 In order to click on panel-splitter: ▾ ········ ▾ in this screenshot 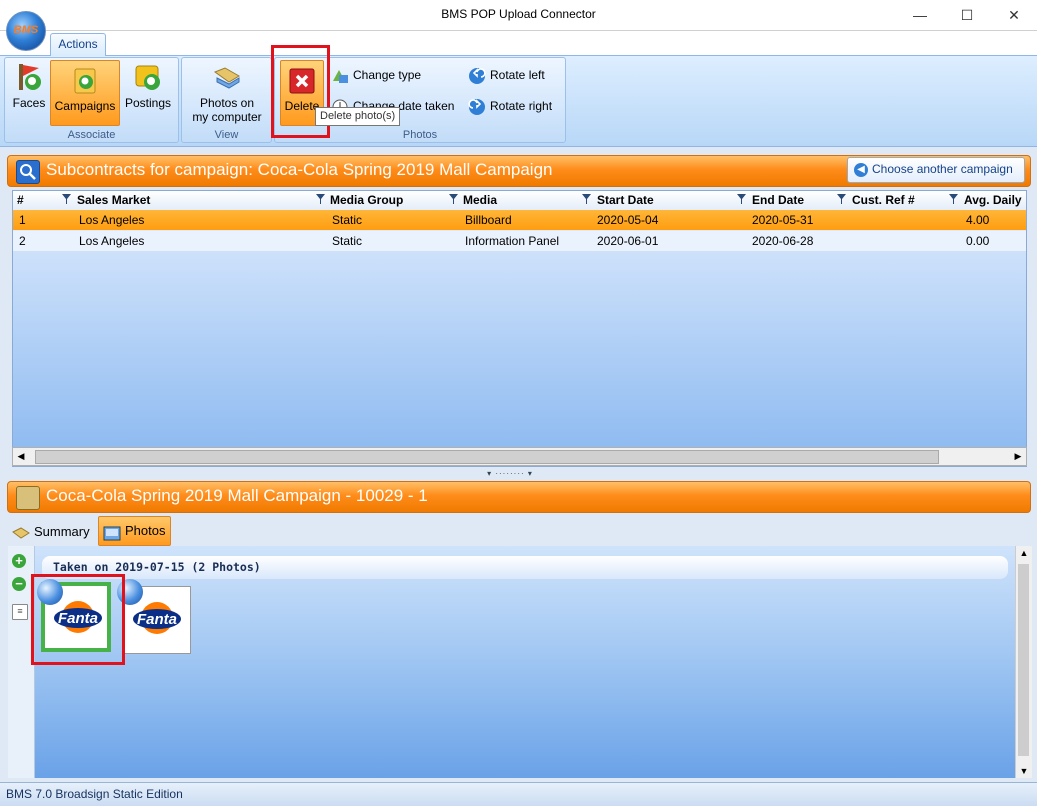, I will do `click(510, 473)`.